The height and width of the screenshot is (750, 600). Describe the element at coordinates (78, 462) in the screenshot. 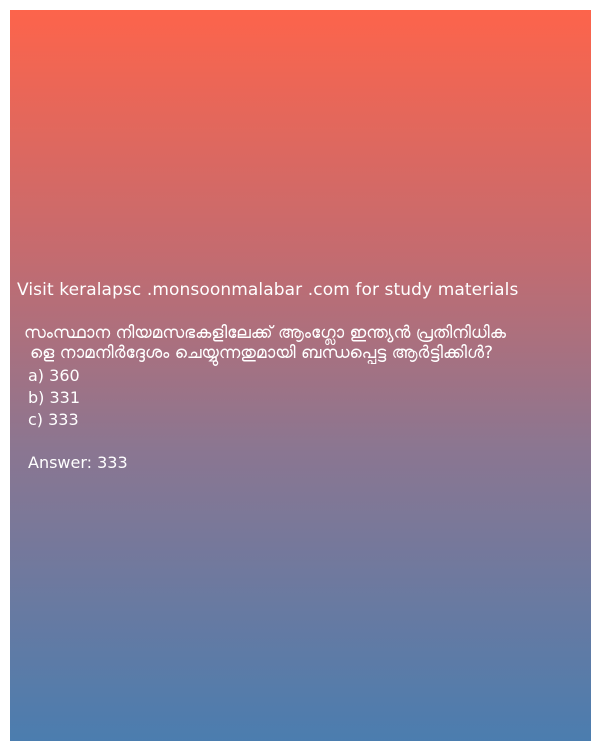

I see `answer-text: Answer: 333` at that location.